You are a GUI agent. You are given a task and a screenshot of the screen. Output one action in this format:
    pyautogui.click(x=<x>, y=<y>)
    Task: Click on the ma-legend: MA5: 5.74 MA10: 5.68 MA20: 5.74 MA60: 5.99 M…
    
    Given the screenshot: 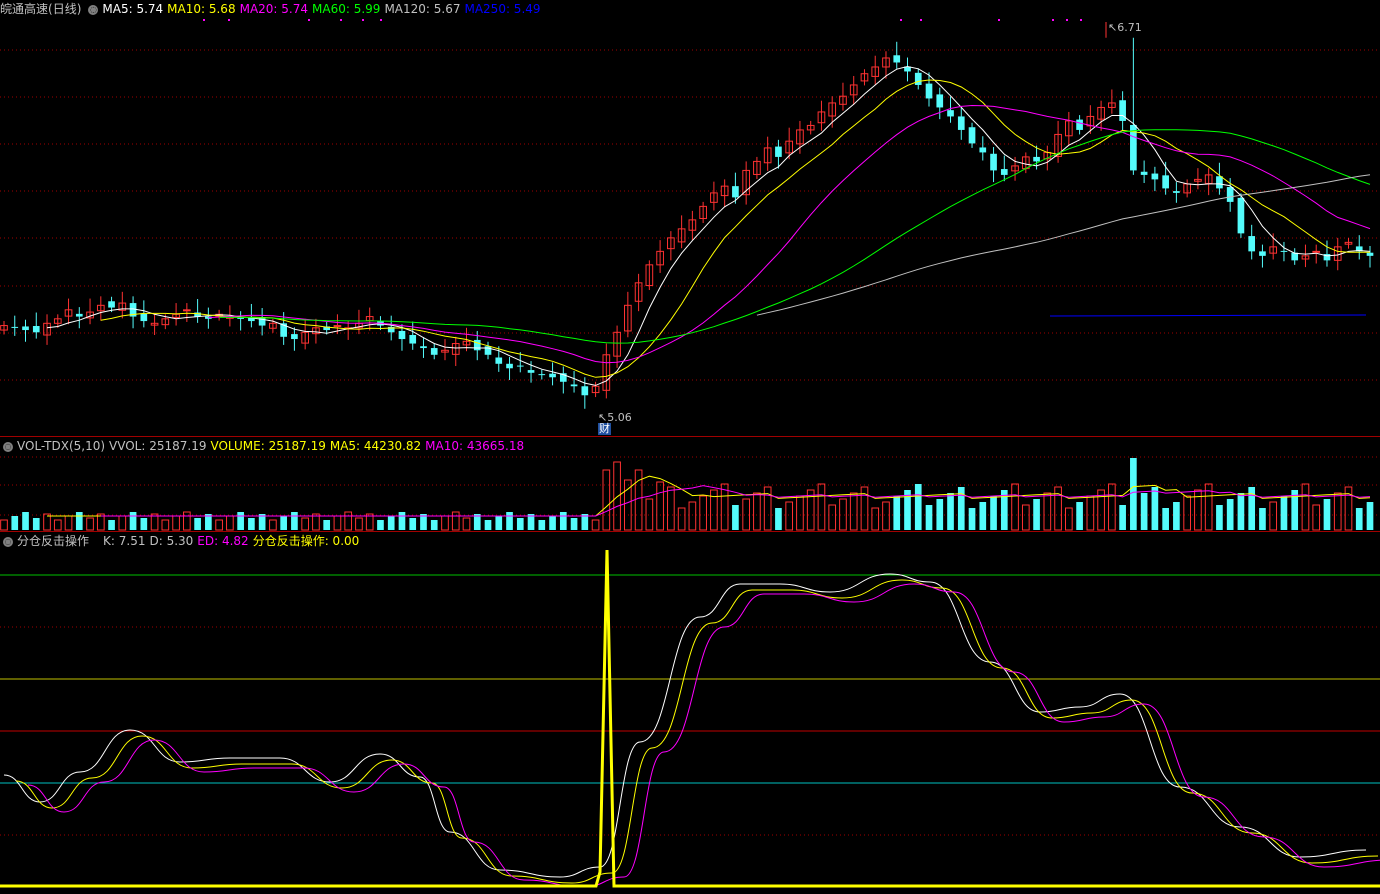 What is the action you would take?
    pyautogui.click(x=323, y=9)
    